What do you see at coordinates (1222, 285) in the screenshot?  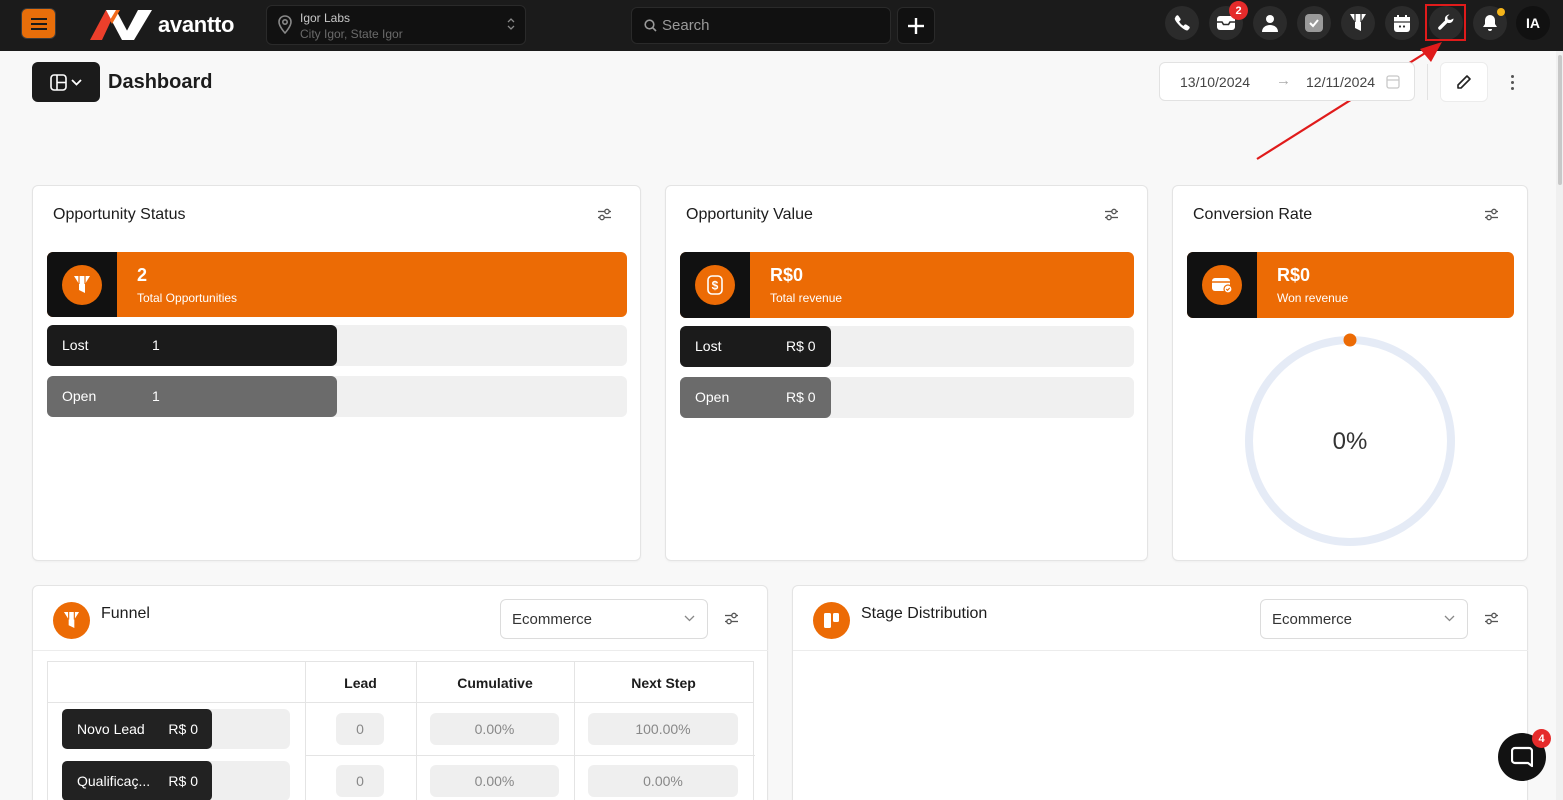 I see `won-wallet-icon` at bounding box center [1222, 285].